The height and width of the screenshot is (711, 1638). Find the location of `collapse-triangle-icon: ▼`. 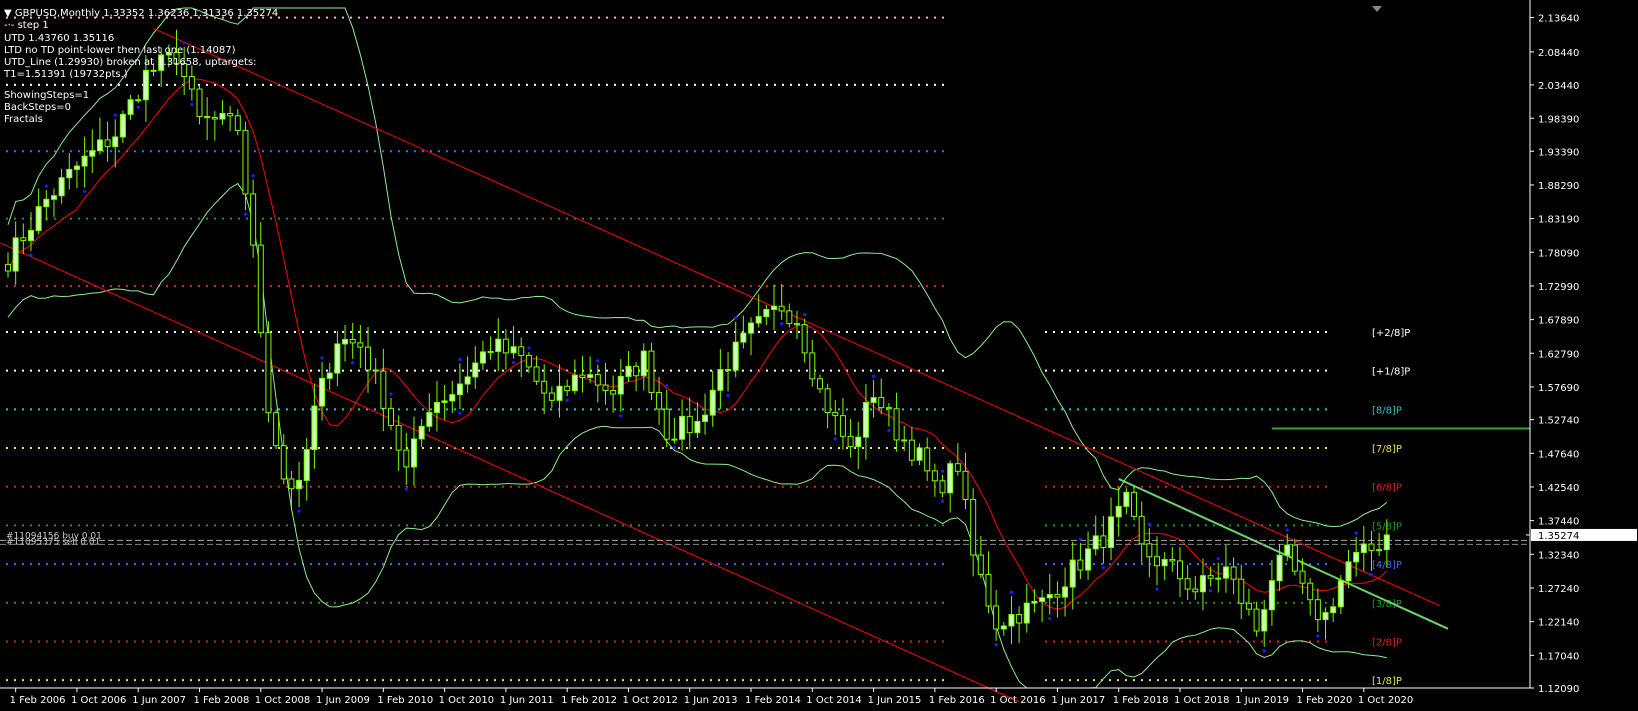

collapse-triangle-icon: ▼ is located at coordinates (9, 13).